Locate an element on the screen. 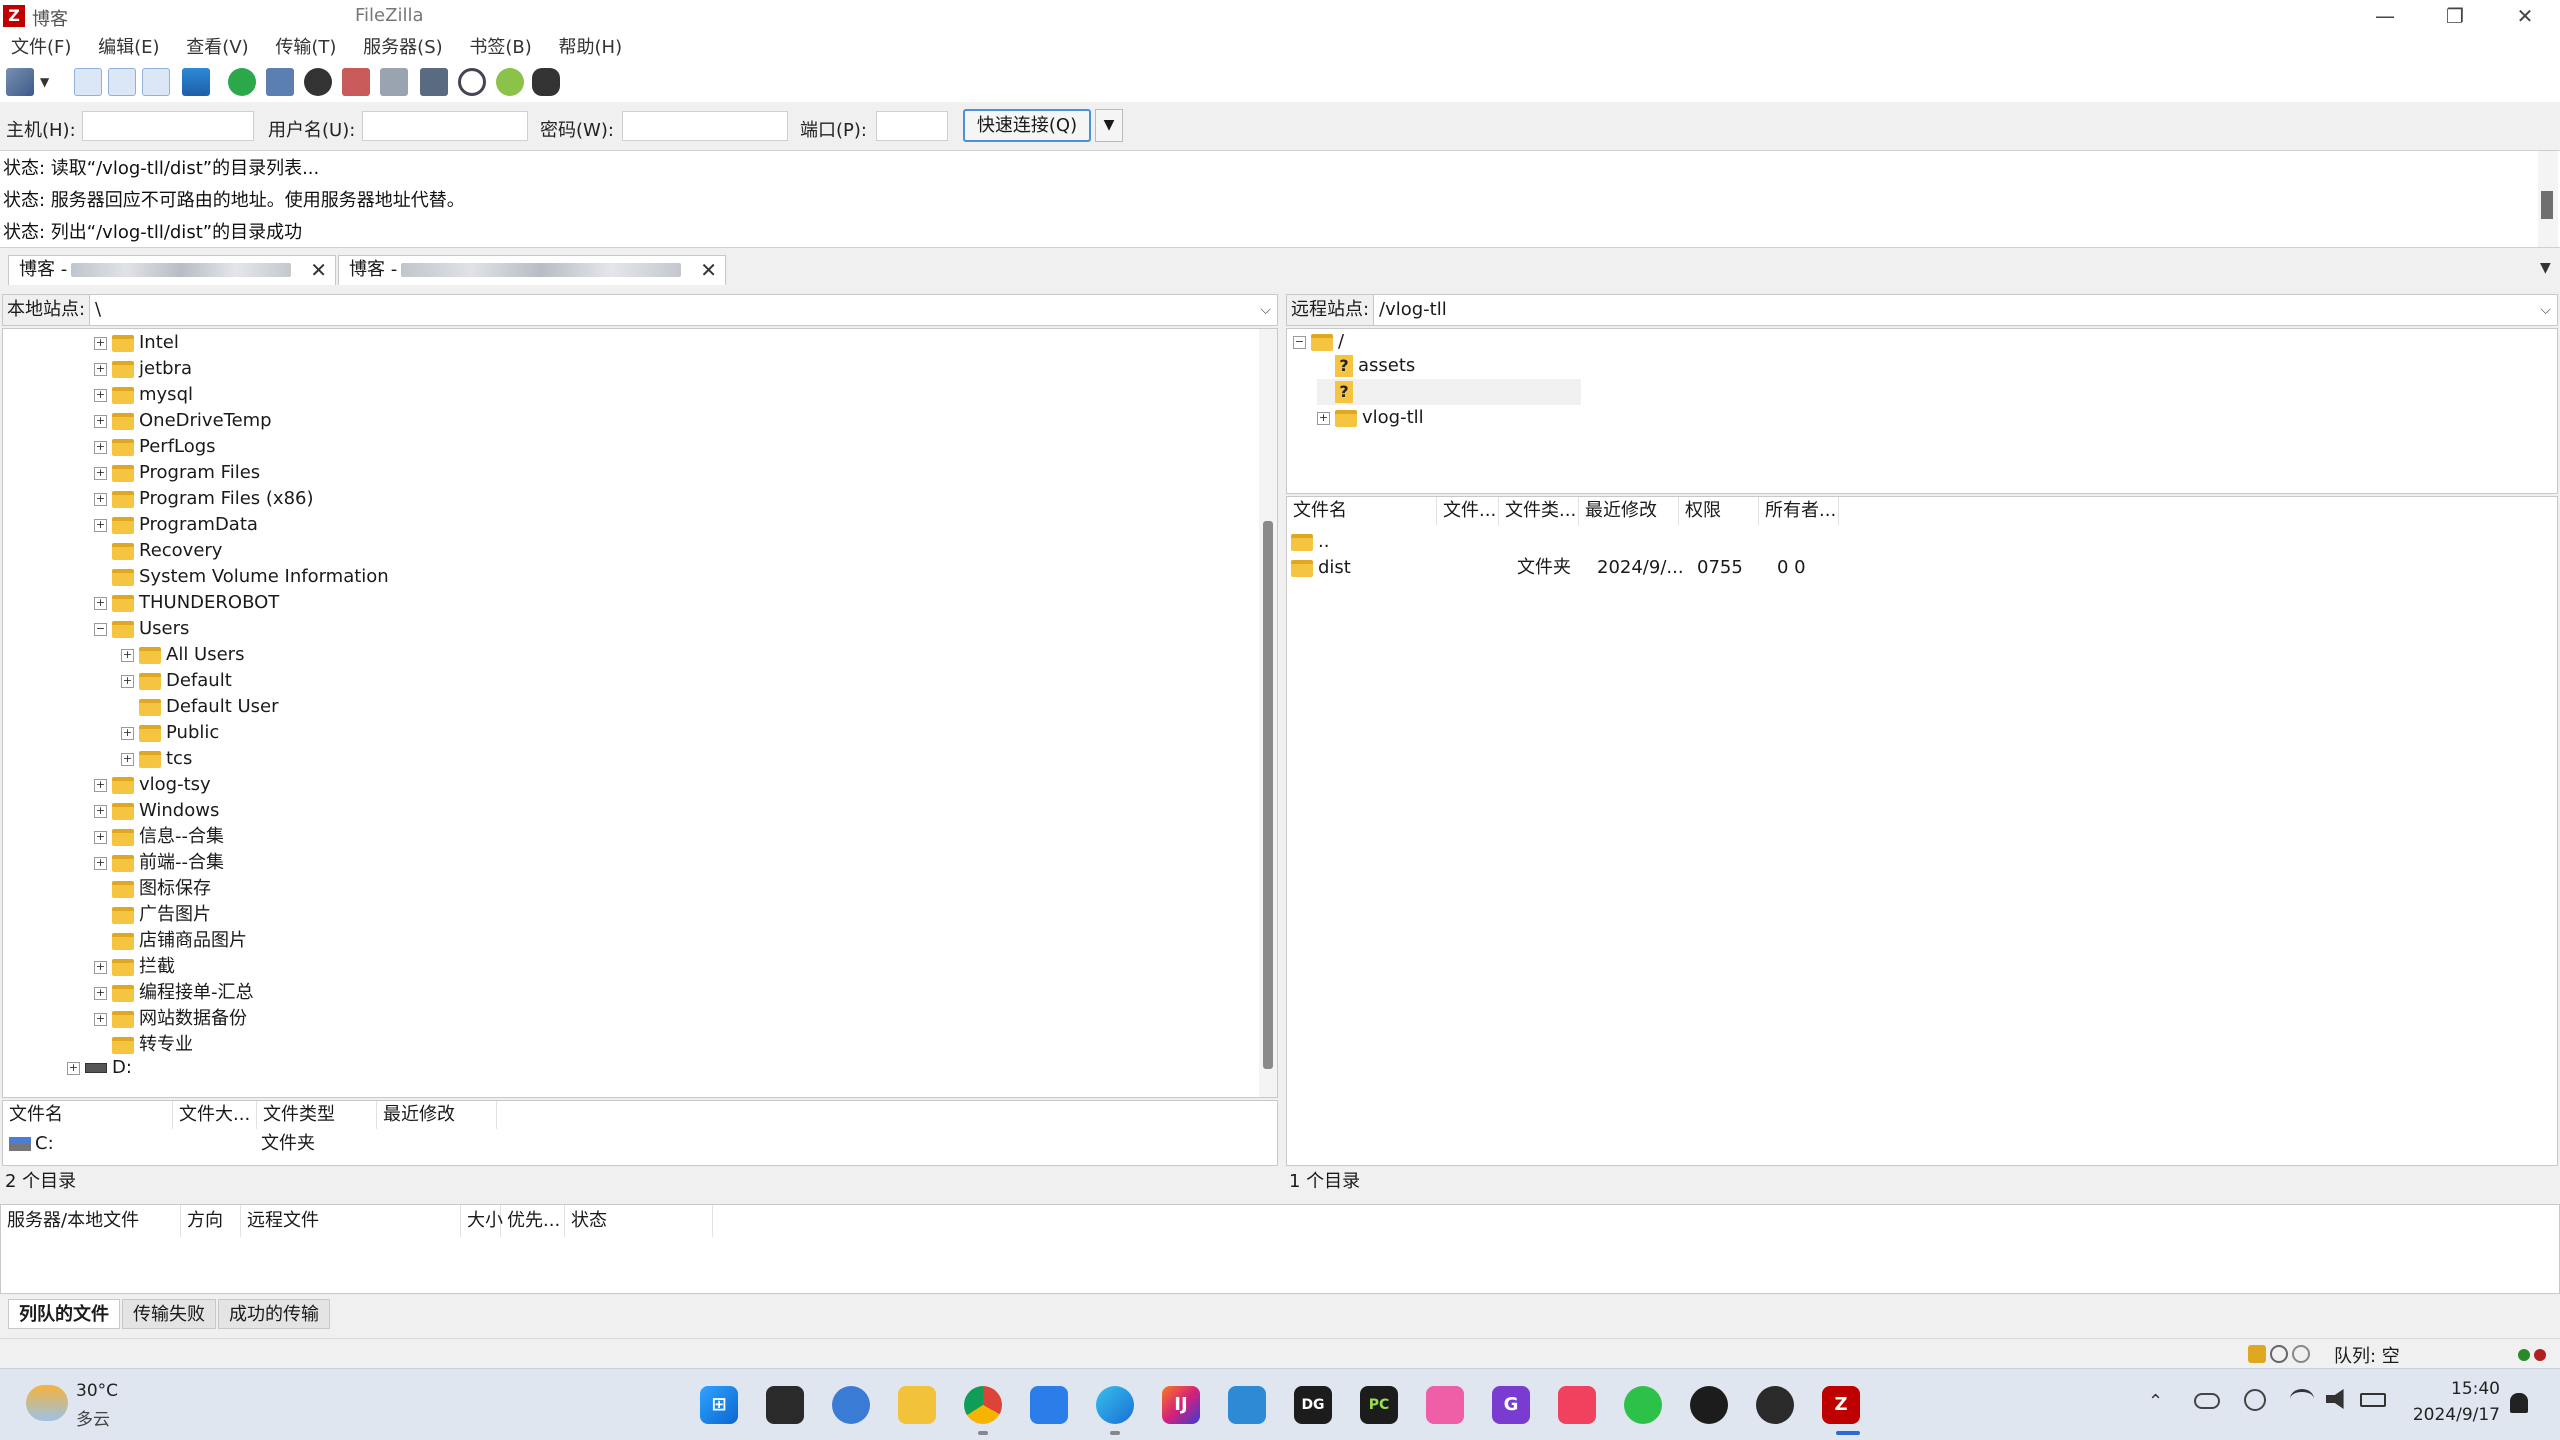  tree-item: + THUNDEROBOT is located at coordinates (186, 603).